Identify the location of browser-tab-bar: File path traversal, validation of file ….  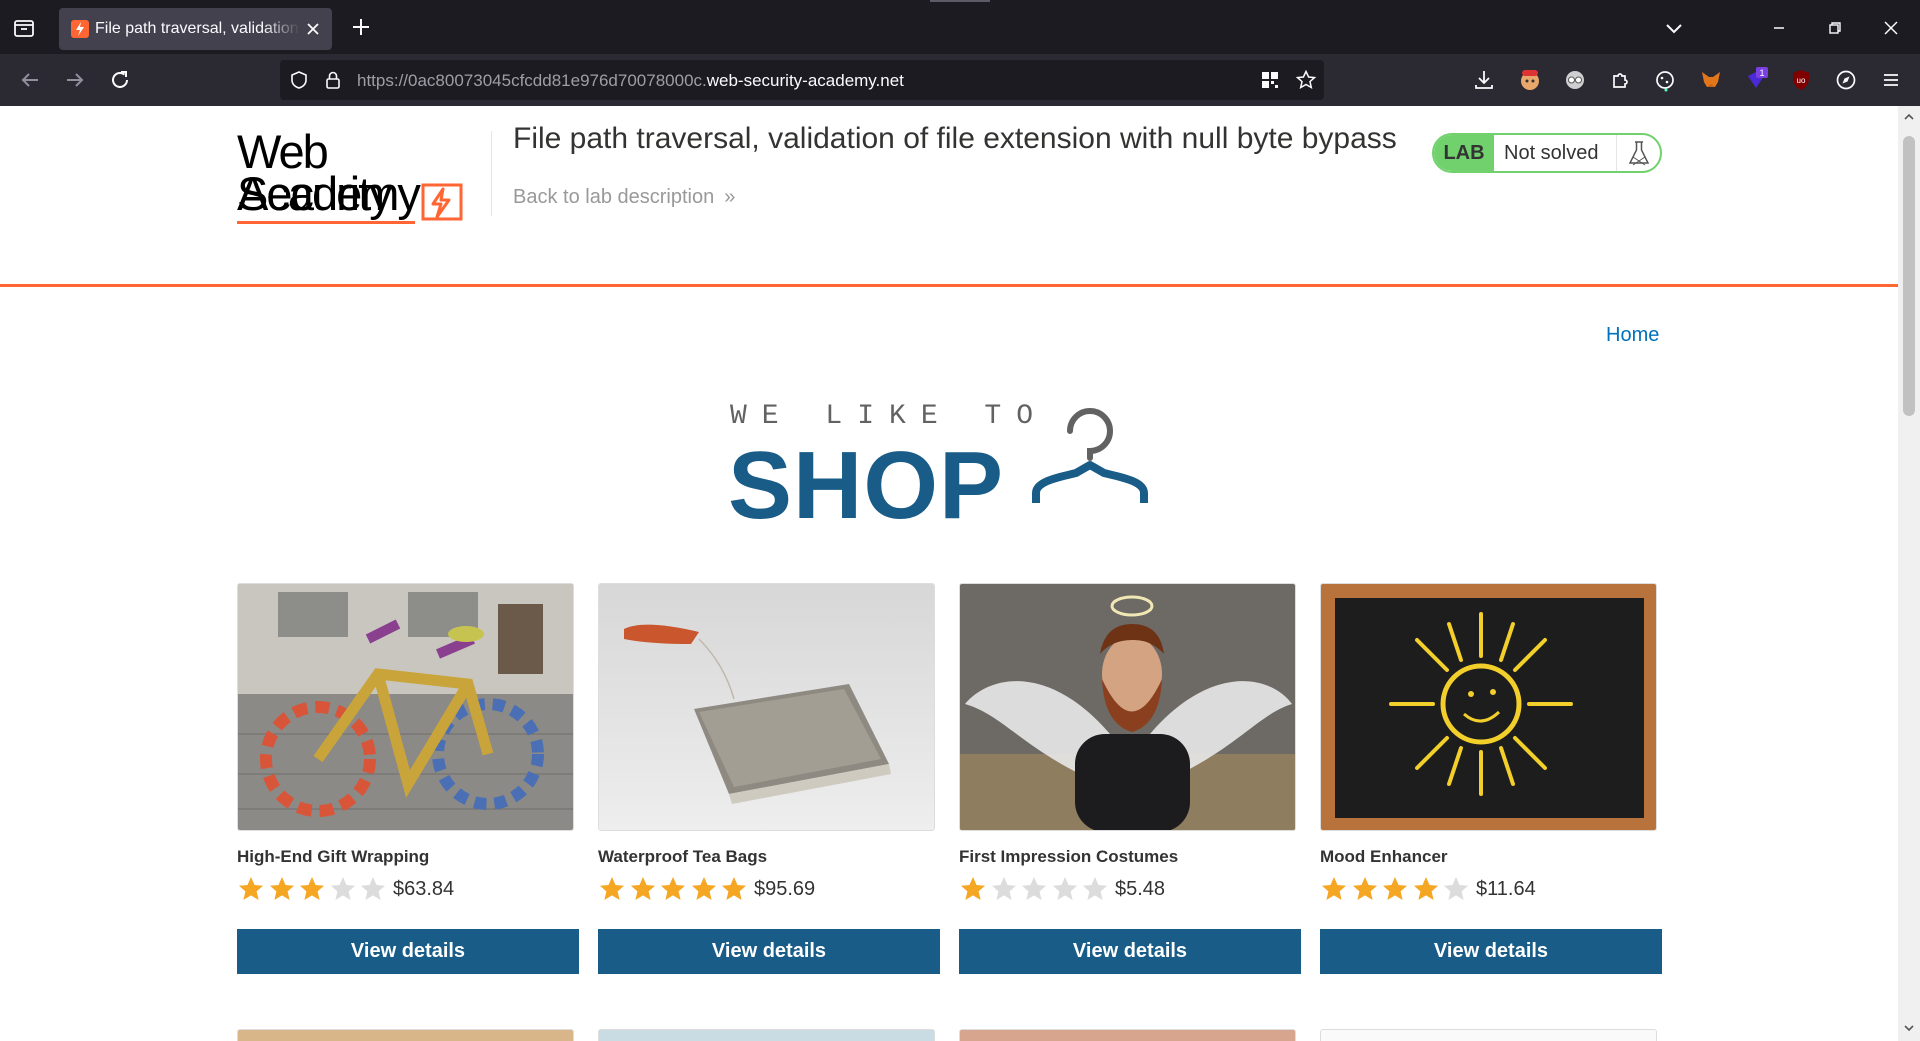
(960, 27).